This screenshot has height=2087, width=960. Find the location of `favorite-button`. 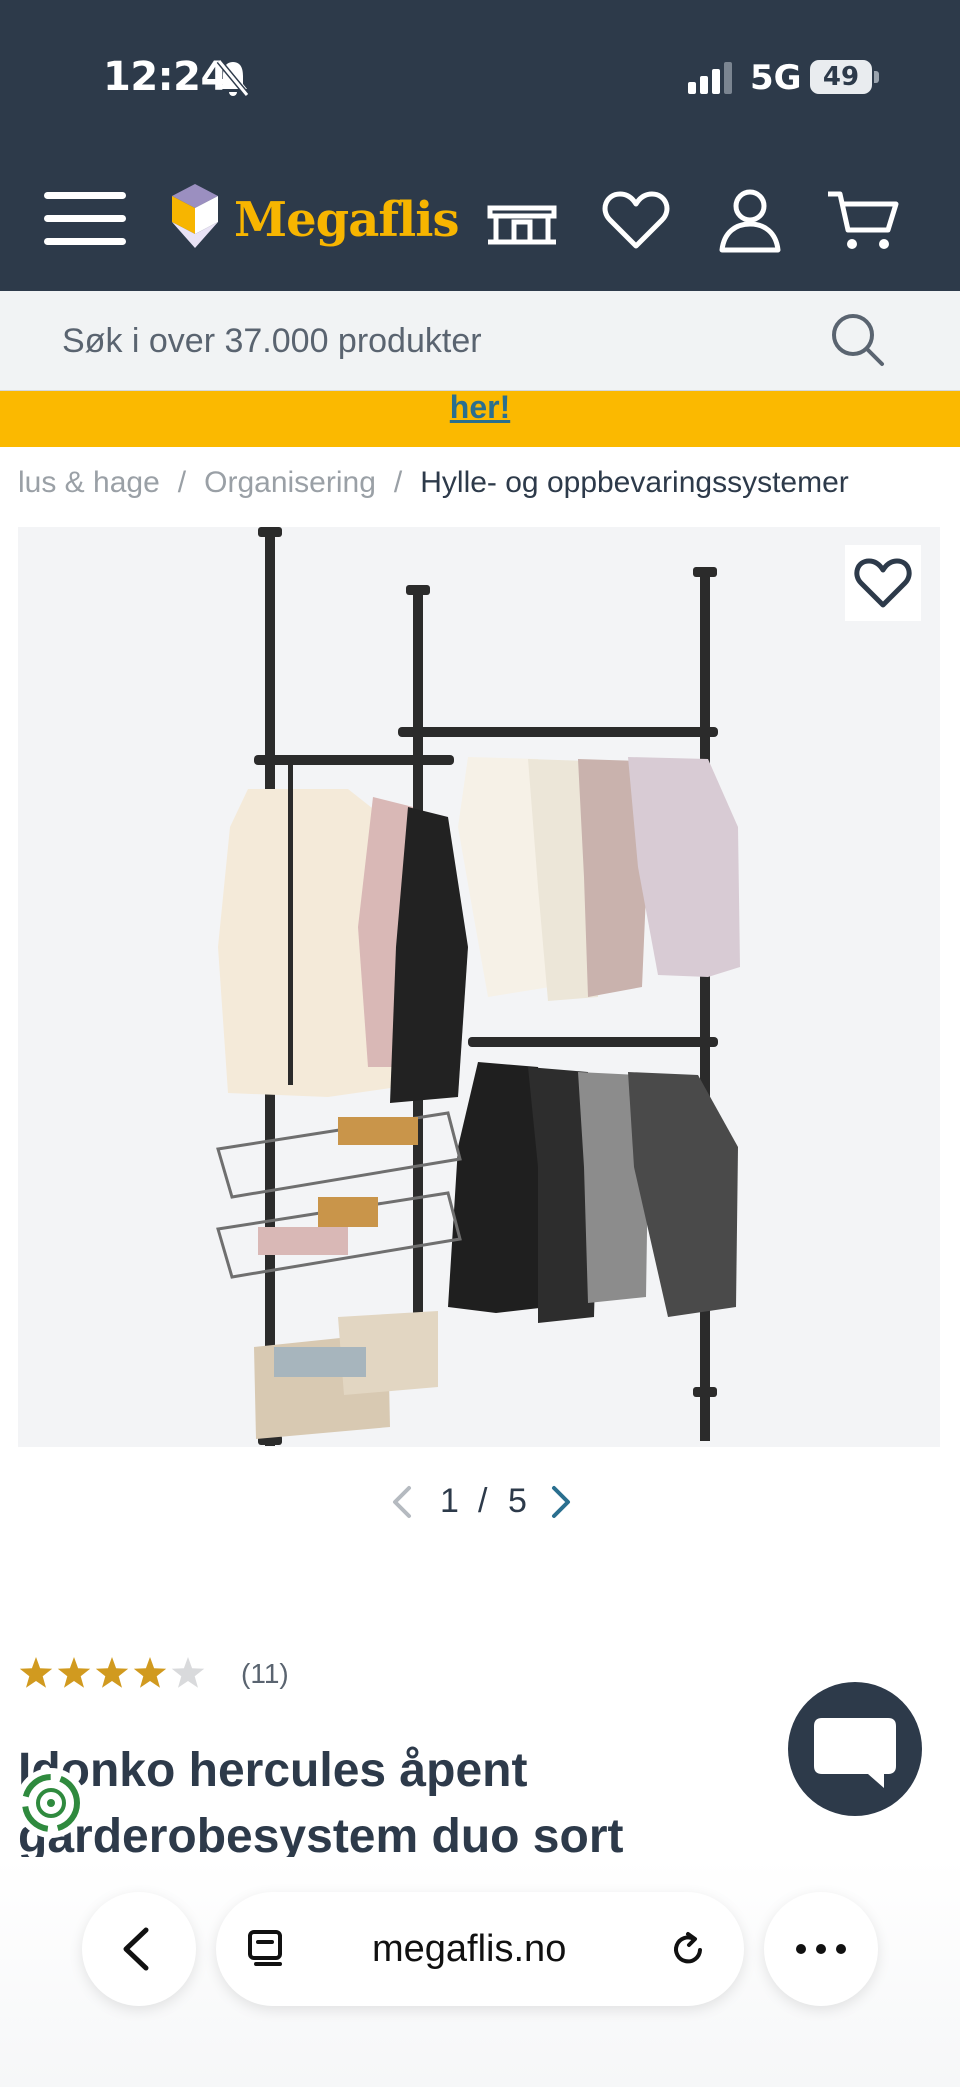

favorite-button is located at coordinates (883, 583).